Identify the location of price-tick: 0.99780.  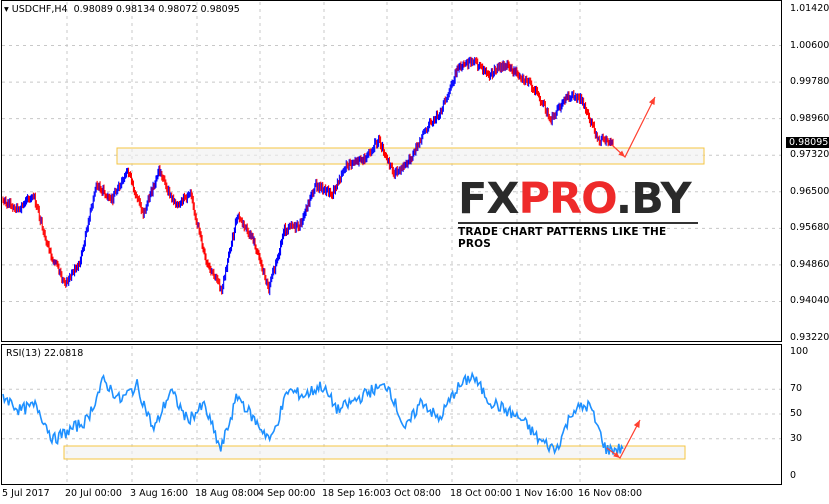
(809, 82).